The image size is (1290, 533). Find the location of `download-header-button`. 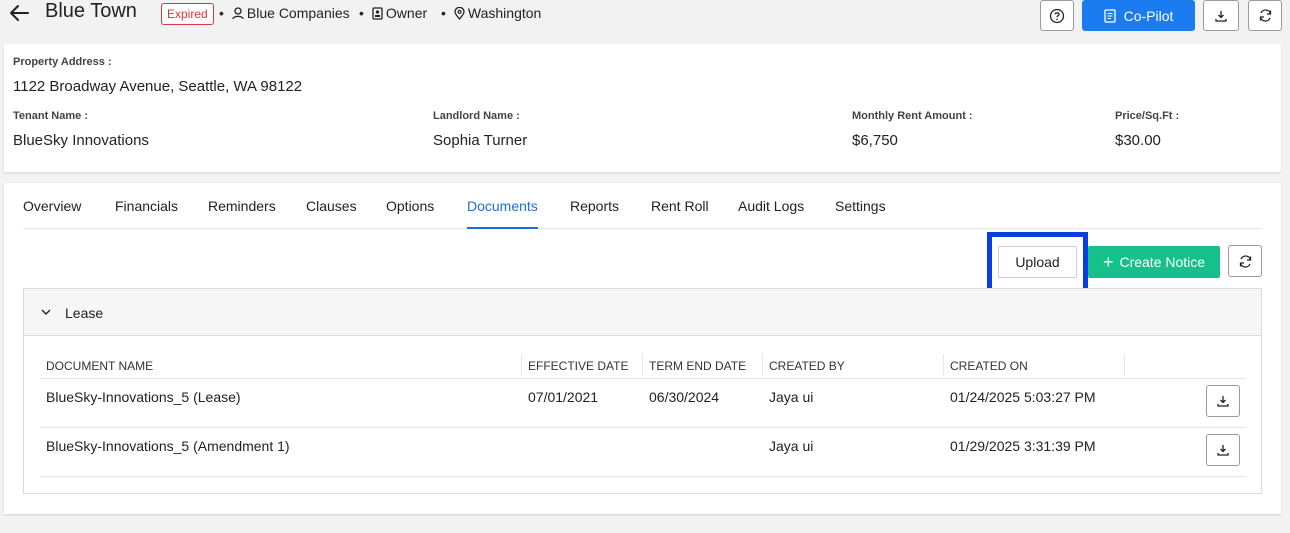

download-header-button is located at coordinates (1221, 15).